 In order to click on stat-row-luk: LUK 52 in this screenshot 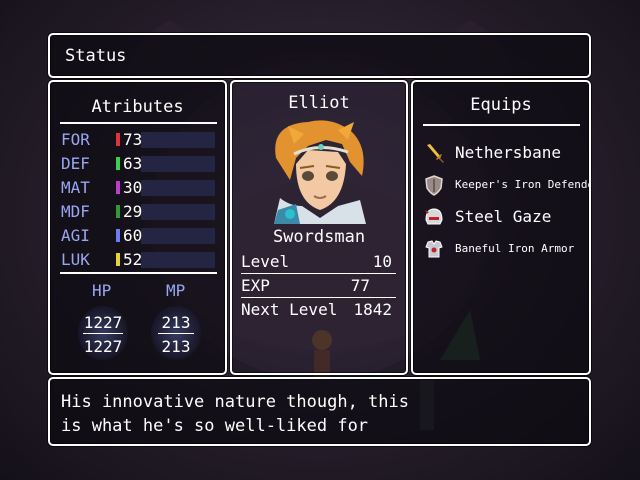, I will do `click(141, 260)`.